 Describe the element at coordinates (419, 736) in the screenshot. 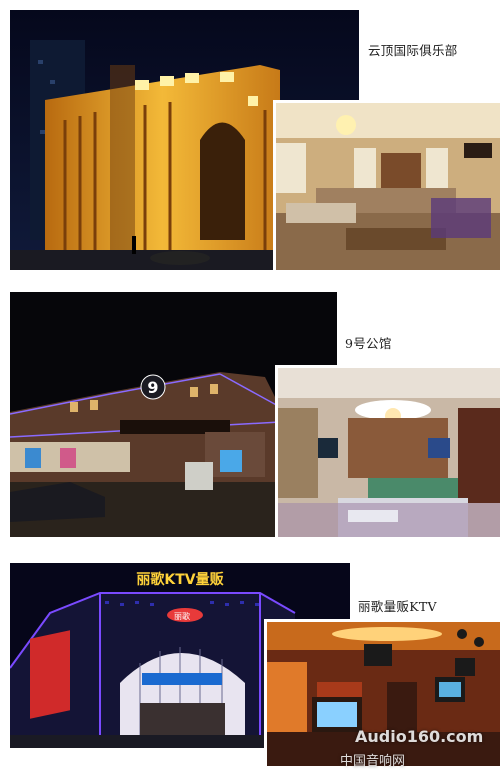

I see `site-watermark: Audio160.com` at that location.